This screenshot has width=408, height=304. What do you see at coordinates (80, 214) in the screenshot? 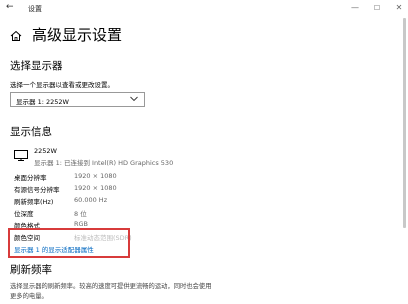
I see `info-value: 8 位` at bounding box center [80, 214].